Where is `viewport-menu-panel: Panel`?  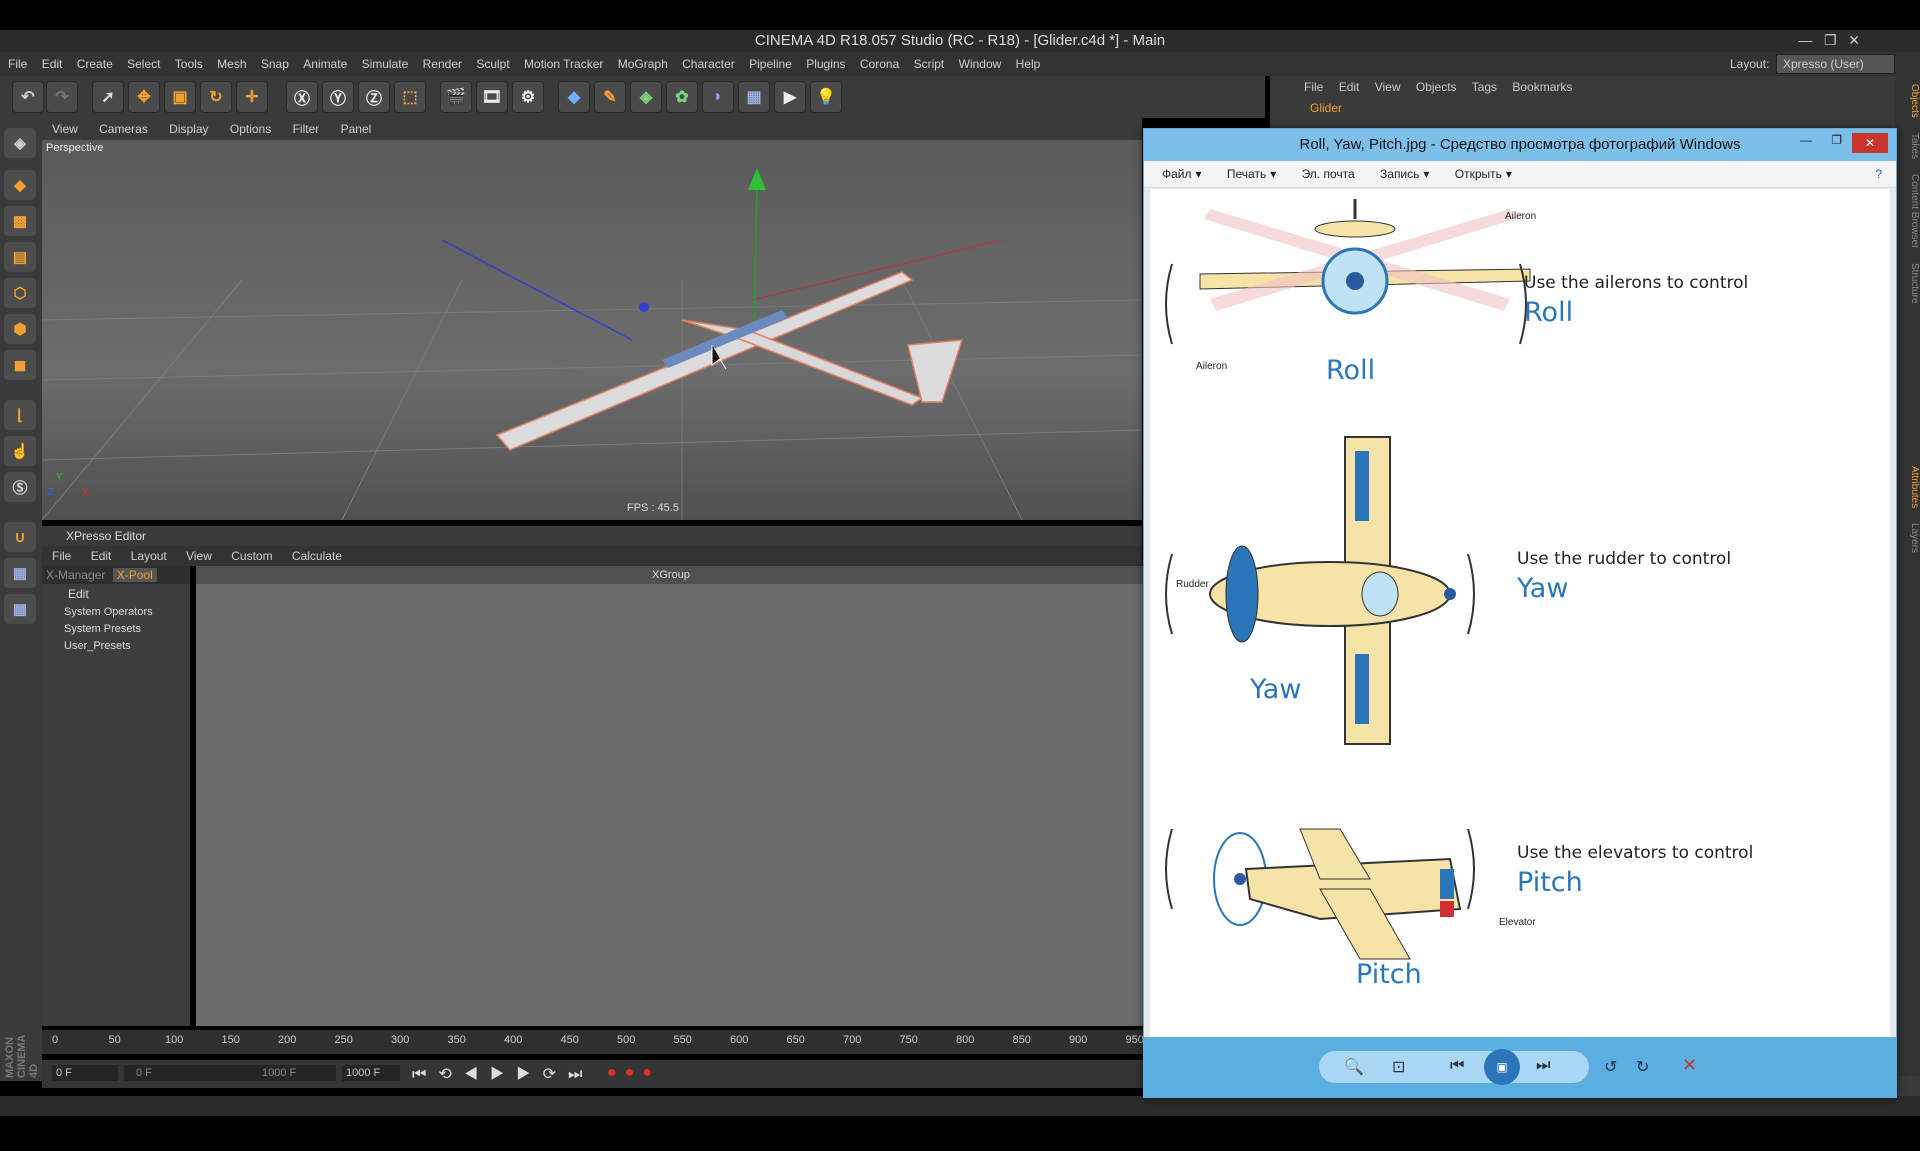 viewport-menu-panel: Panel is located at coordinates (356, 129).